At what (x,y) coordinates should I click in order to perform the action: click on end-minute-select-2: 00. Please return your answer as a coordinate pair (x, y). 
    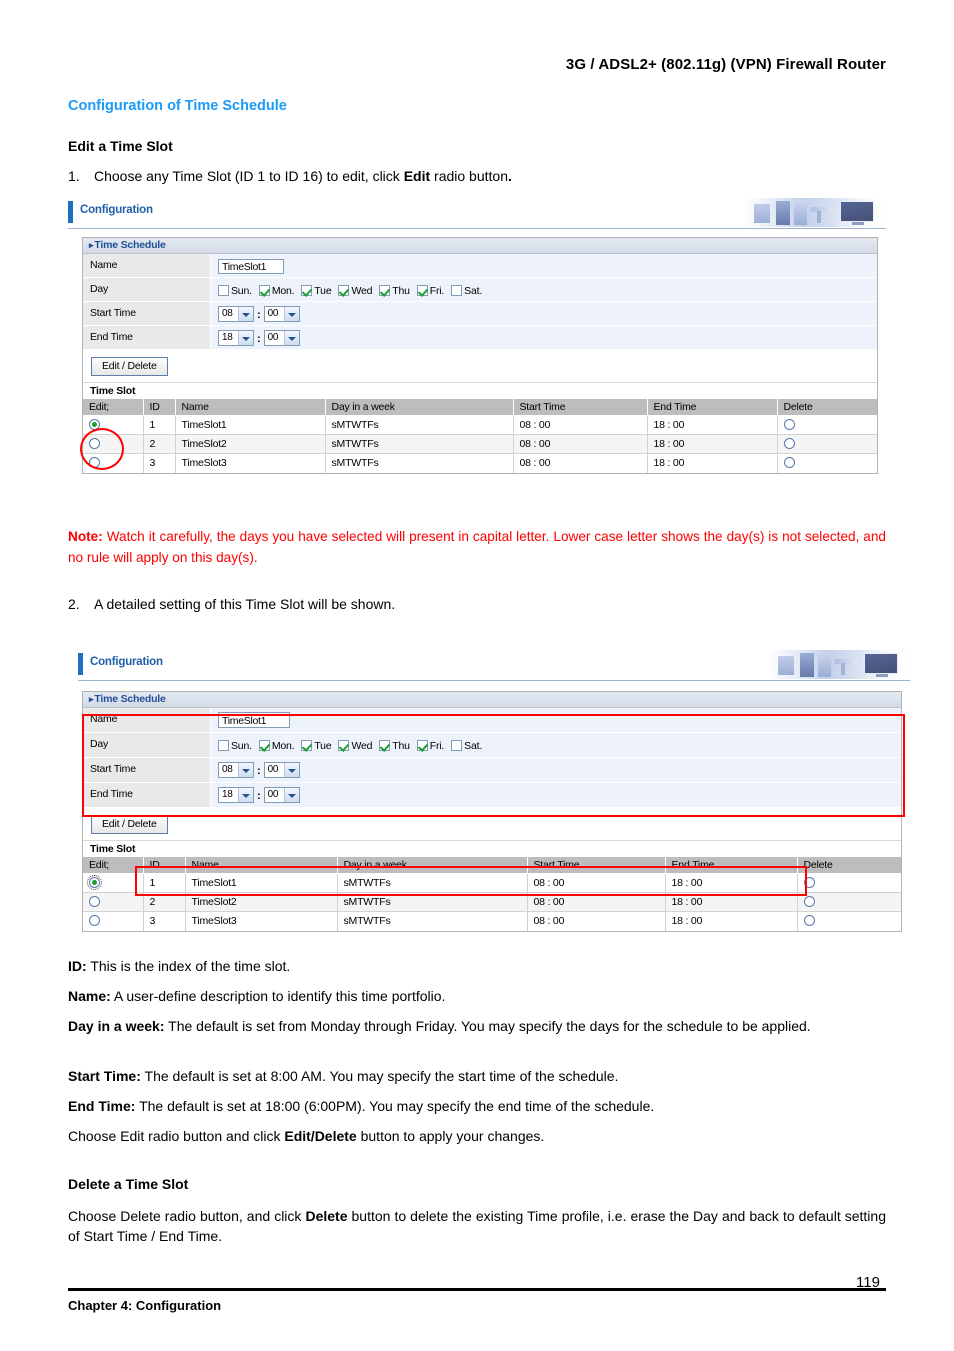
    Looking at the image, I should click on (281, 794).